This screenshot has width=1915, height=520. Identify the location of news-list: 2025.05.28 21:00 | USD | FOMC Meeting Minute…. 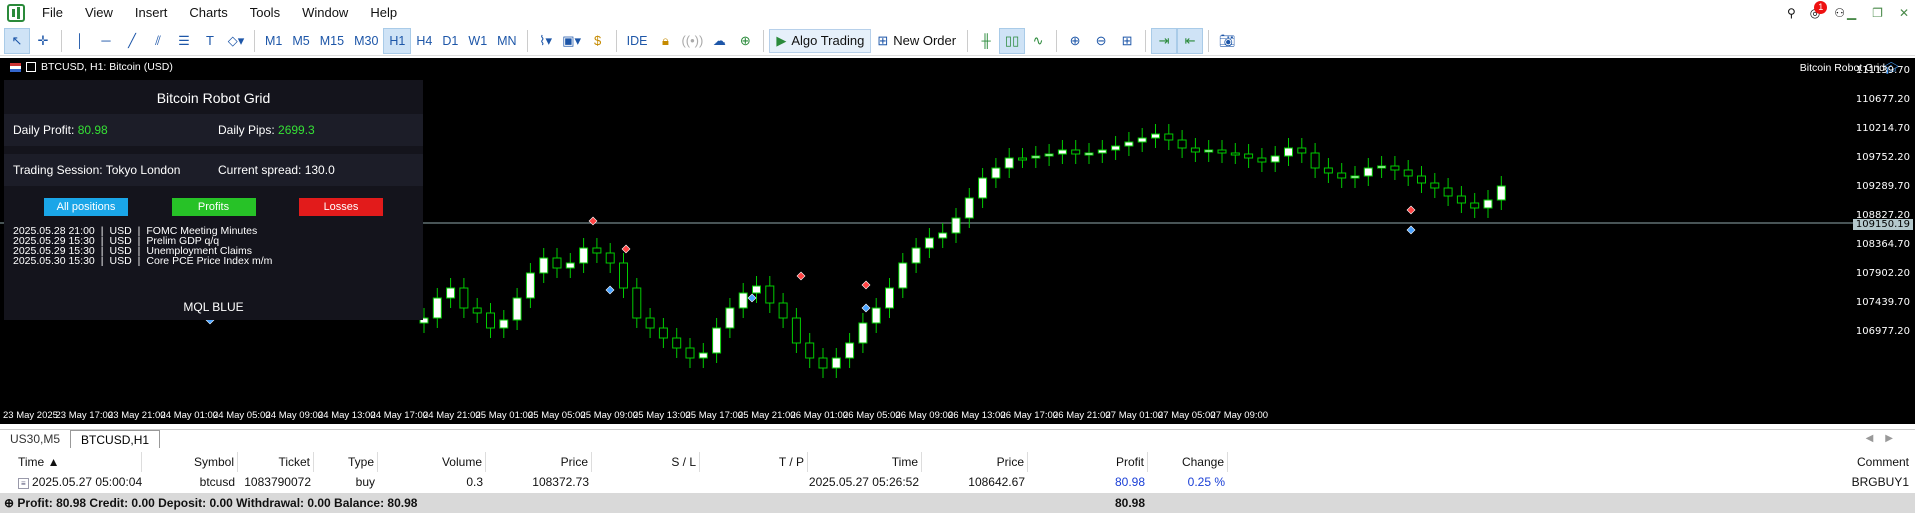
(213, 241).